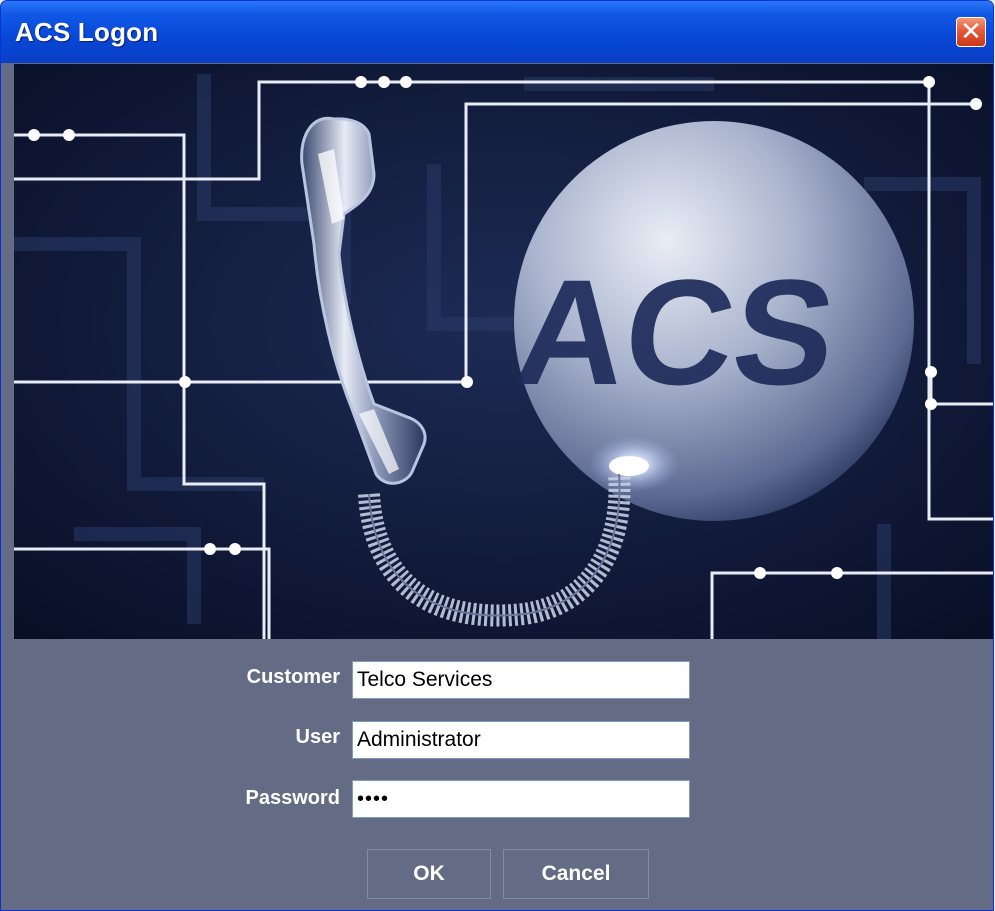  What do you see at coordinates (521, 740) in the screenshot?
I see `user-field` at bounding box center [521, 740].